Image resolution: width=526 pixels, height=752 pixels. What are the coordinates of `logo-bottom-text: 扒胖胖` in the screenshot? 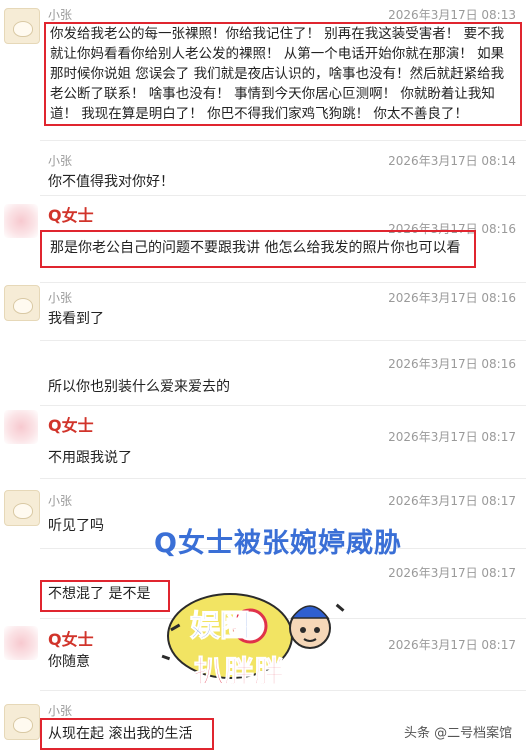 It's located at (239, 672).